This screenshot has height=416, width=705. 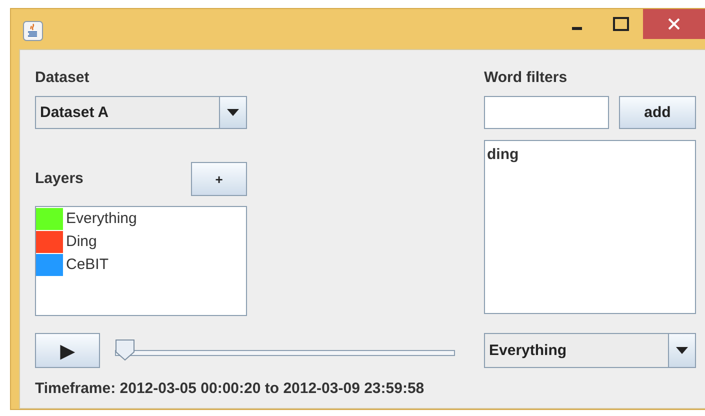 What do you see at coordinates (590, 154) in the screenshot?
I see `word-filter-item: ding` at bounding box center [590, 154].